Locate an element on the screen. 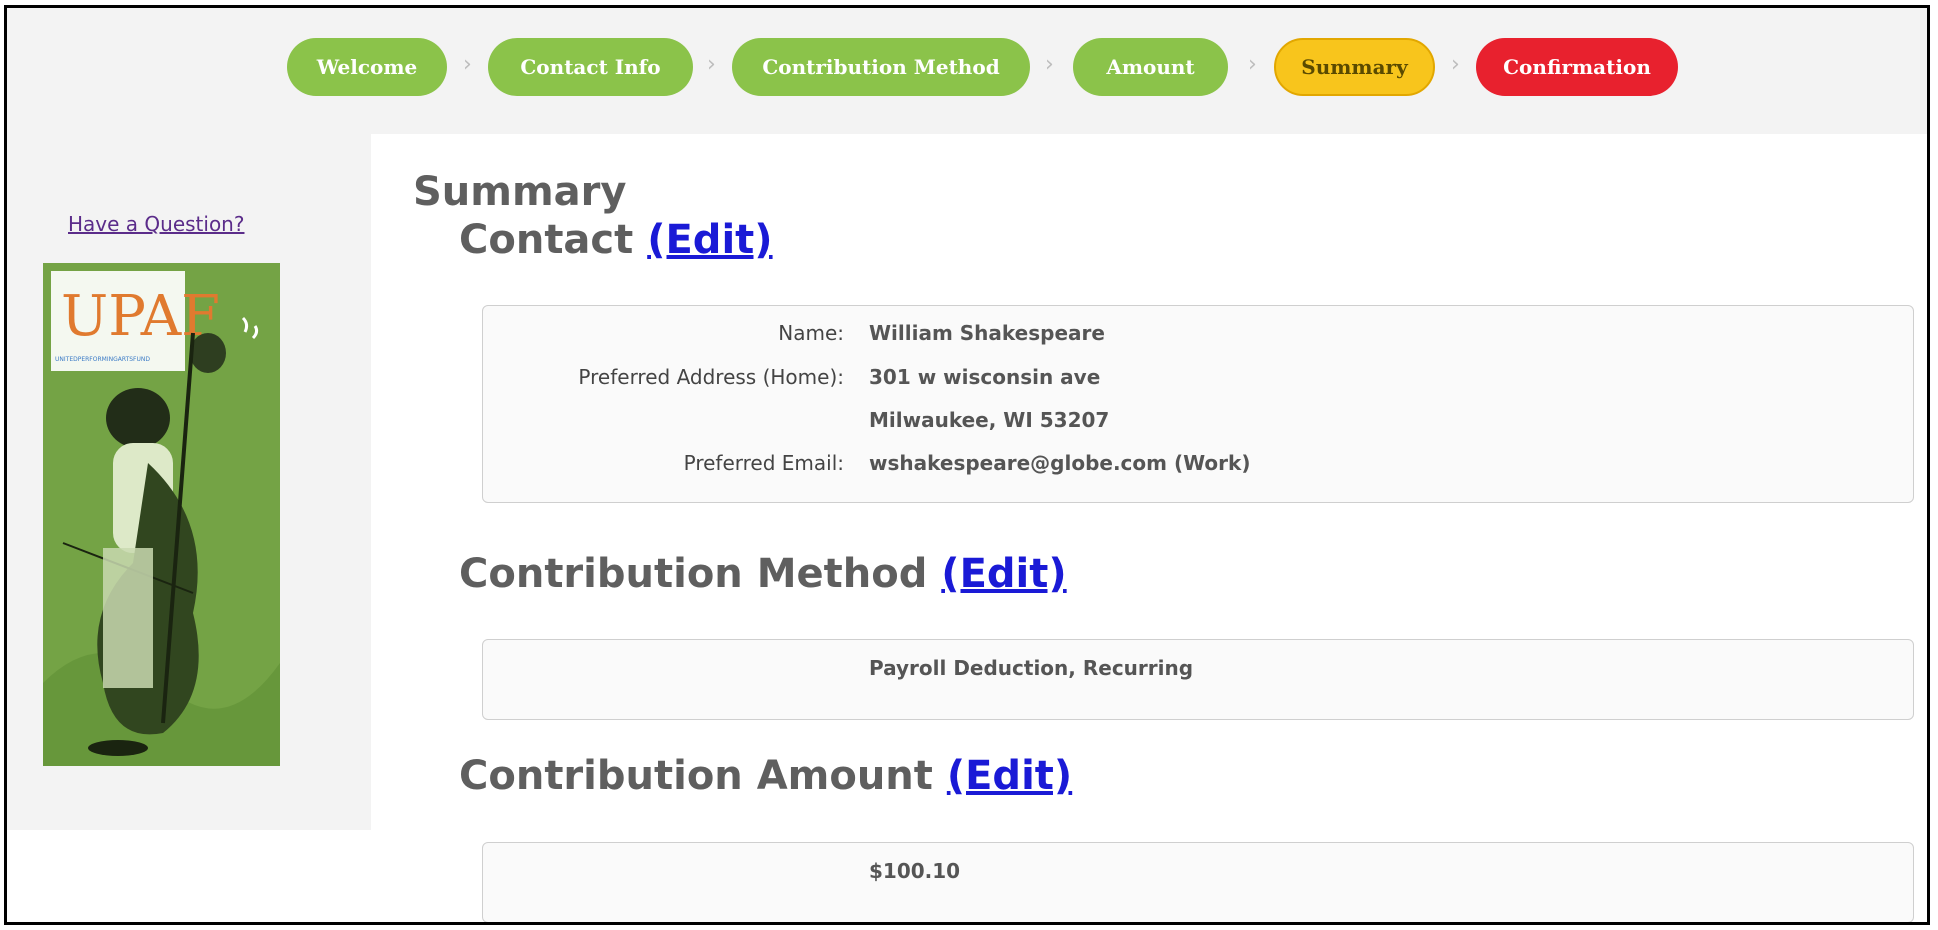 The width and height of the screenshot is (1938, 930). page-title: Summary is located at coordinates (520, 192).